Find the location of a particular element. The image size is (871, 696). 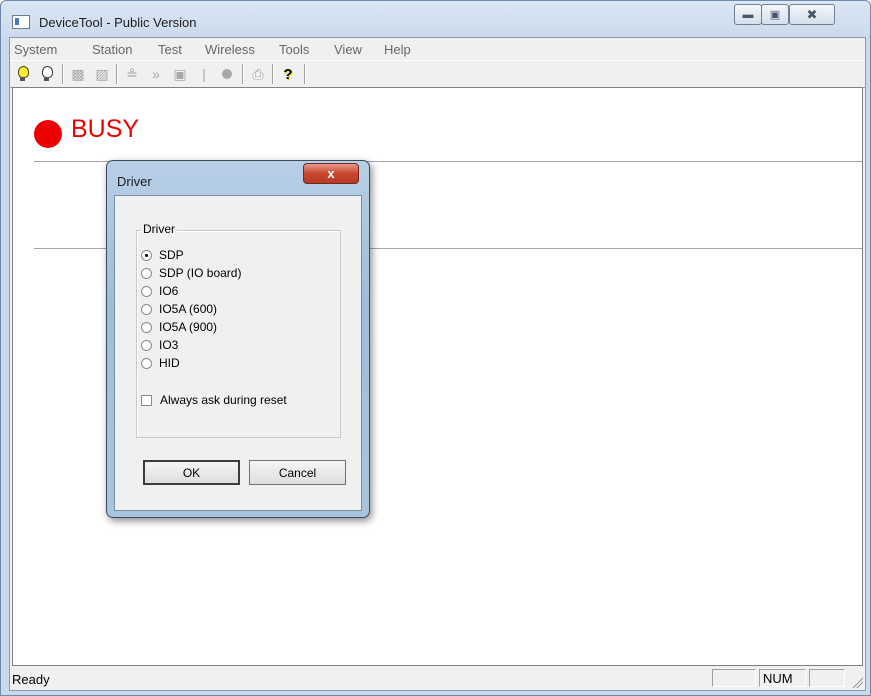

radio-label: HID is located at coordinates (169, 363).